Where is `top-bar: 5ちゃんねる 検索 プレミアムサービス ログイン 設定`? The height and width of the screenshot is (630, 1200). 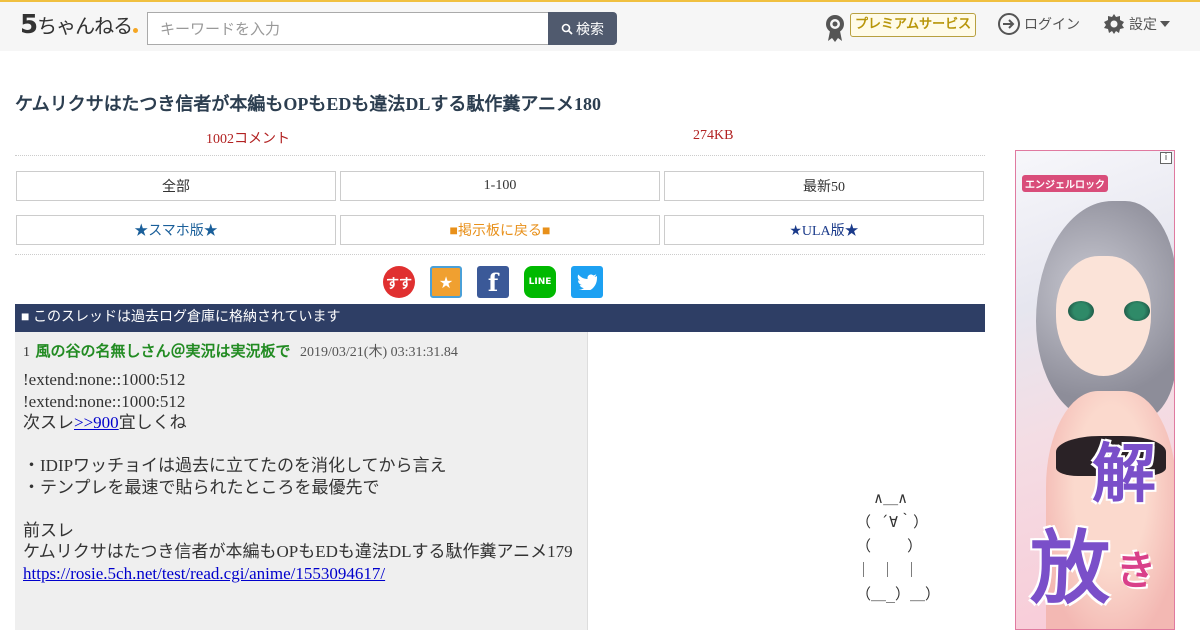 top-bar: 5ちゃんねる 検索 プレミアムサービス ログイン 設定 is located at coordinates (600, 25).